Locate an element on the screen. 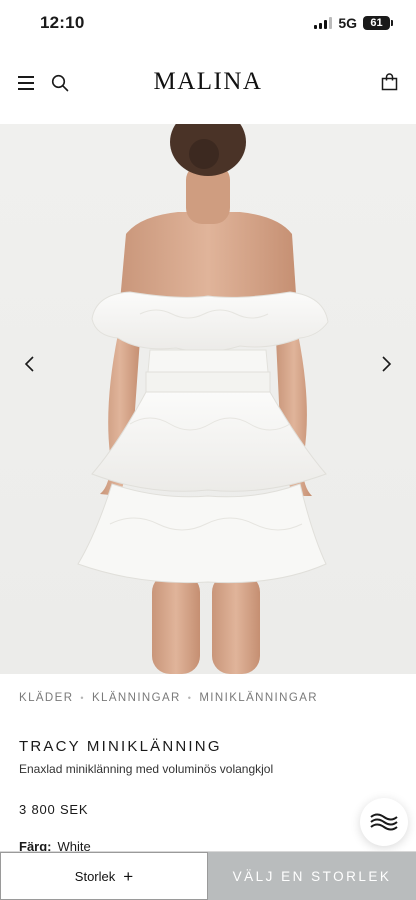 The width and height of the screenshot is (416, 900). battery-icon: 61 is located at coordinates (378, 23).